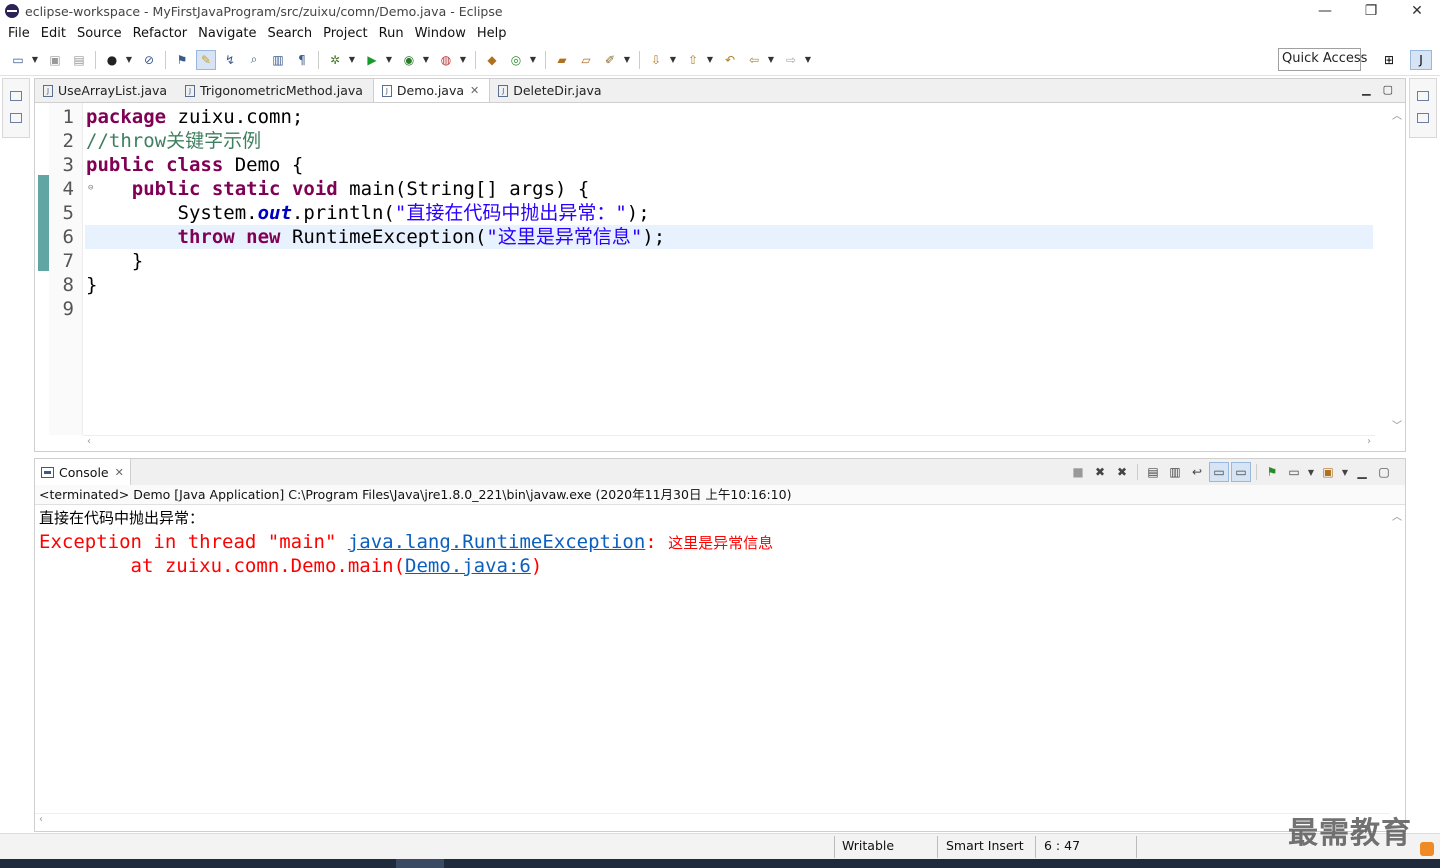 Image resolution: width=1440 pixels, height=868 pixels. What do you see at coordinates (492, 60) in the screenshot?
I see `new-java-package-icon: ◆` at bounding box center [492, 60].